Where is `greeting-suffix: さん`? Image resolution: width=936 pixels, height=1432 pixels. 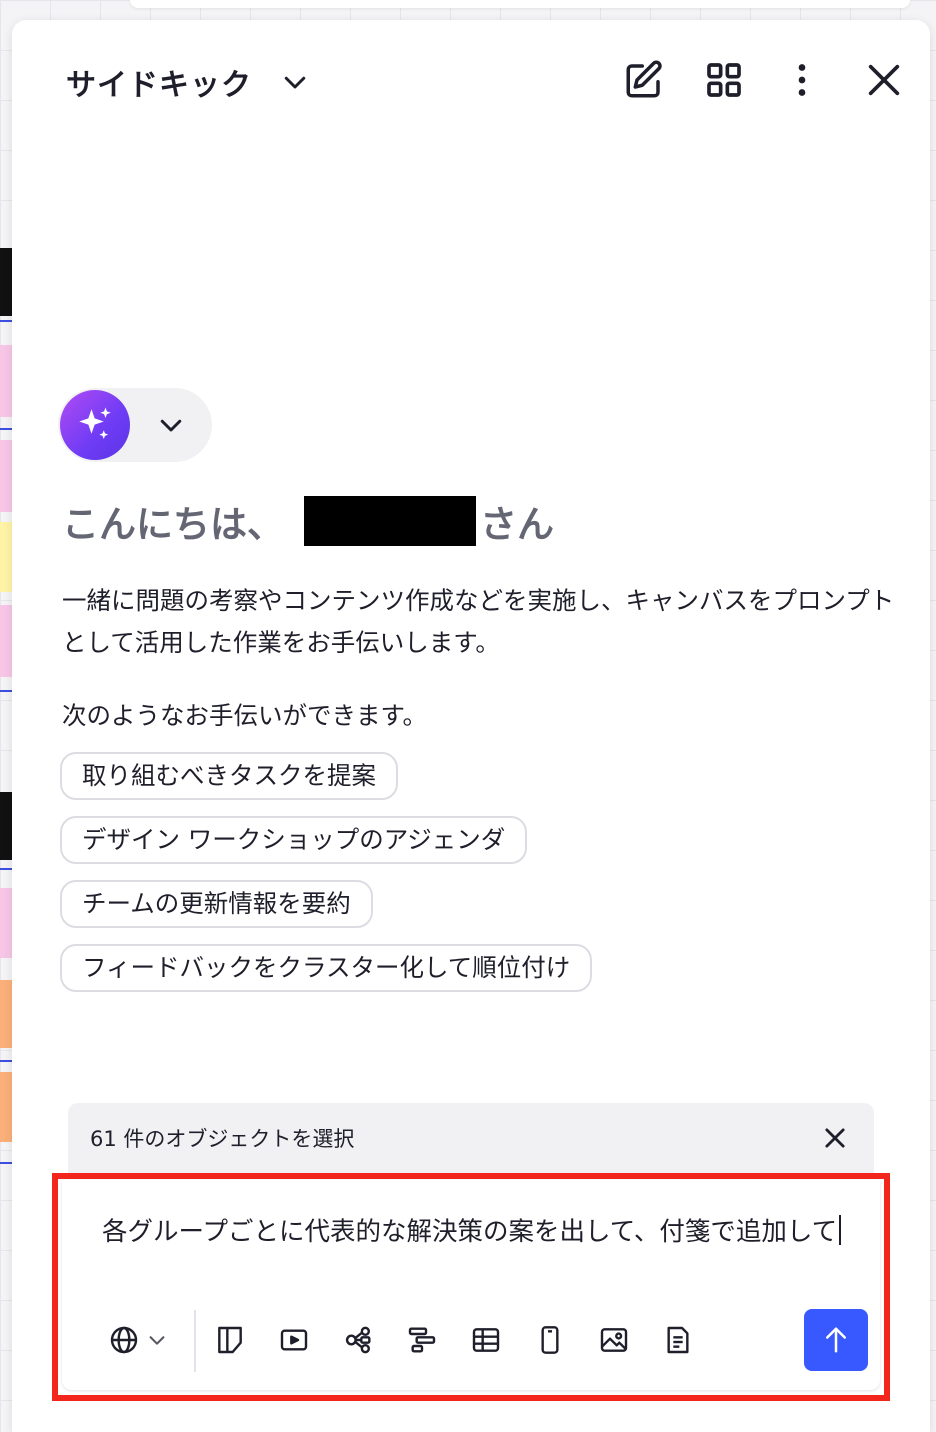 greeting-suffix: さん is located at coordinates (517, 524).